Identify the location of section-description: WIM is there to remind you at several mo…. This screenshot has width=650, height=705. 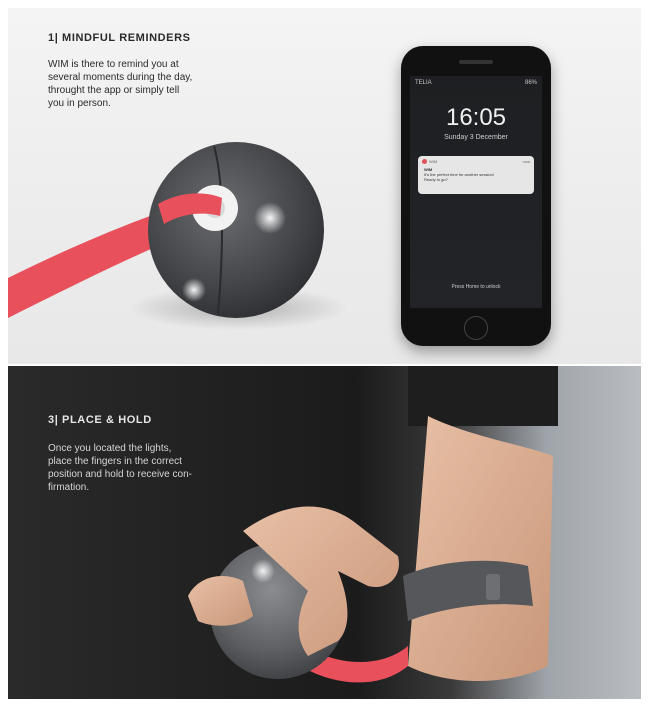
(120, 84).